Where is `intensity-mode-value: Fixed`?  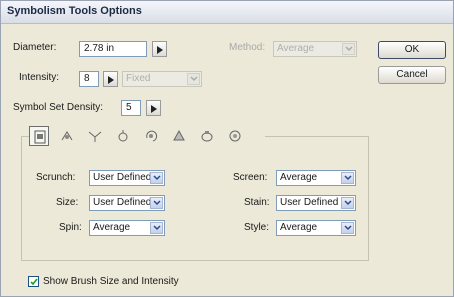
intensity-mode-value: Fixed is located at coordinates (138, 78).